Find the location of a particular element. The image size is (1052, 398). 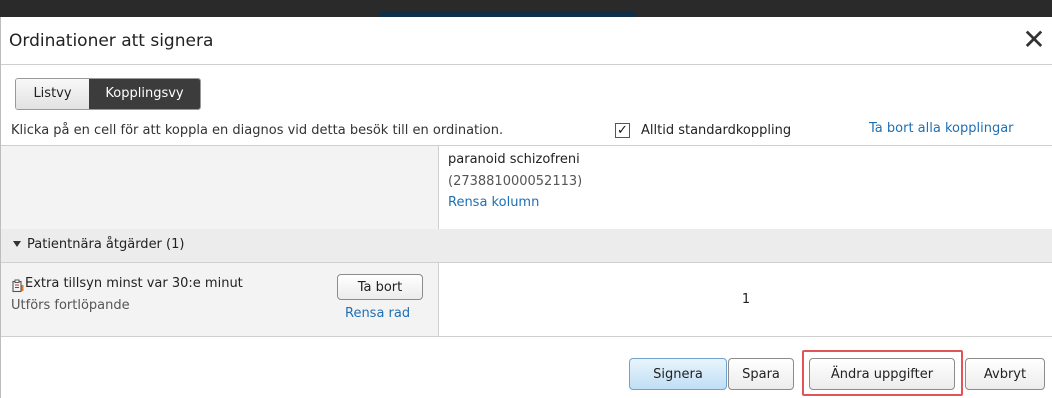

cancel-button: Avbryt is located at coordinates (1005, 374).